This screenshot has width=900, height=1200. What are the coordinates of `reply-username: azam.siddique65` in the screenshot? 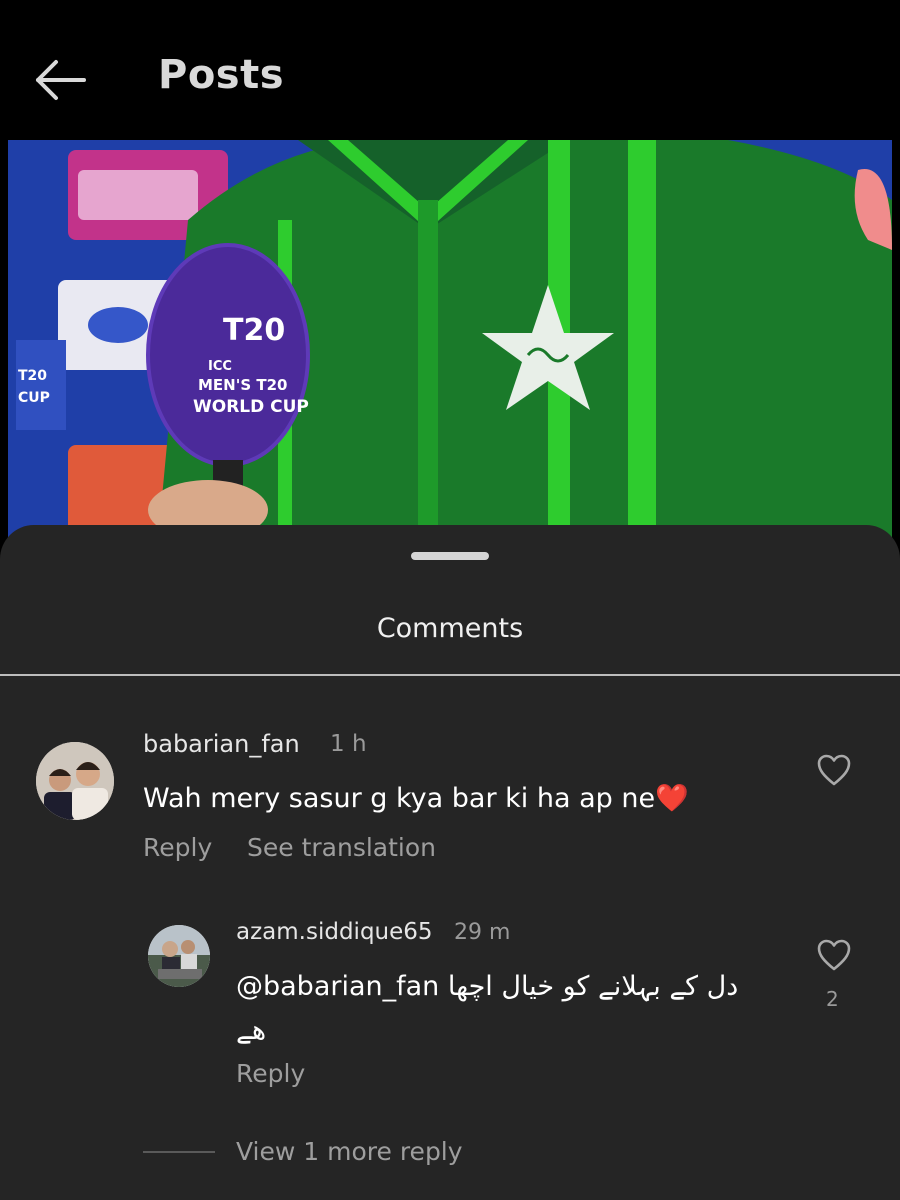 It's located at (334, 932).